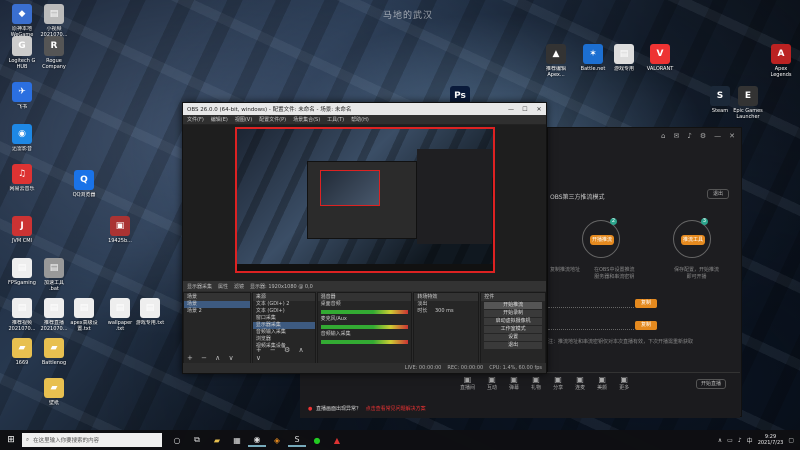 The width and height of the screenshot is (800, 450). What do you see at coordinates (272, 119) in the screenshot?
I see `menu-item: 配置文件(P)` at bounding box center [272, 119].